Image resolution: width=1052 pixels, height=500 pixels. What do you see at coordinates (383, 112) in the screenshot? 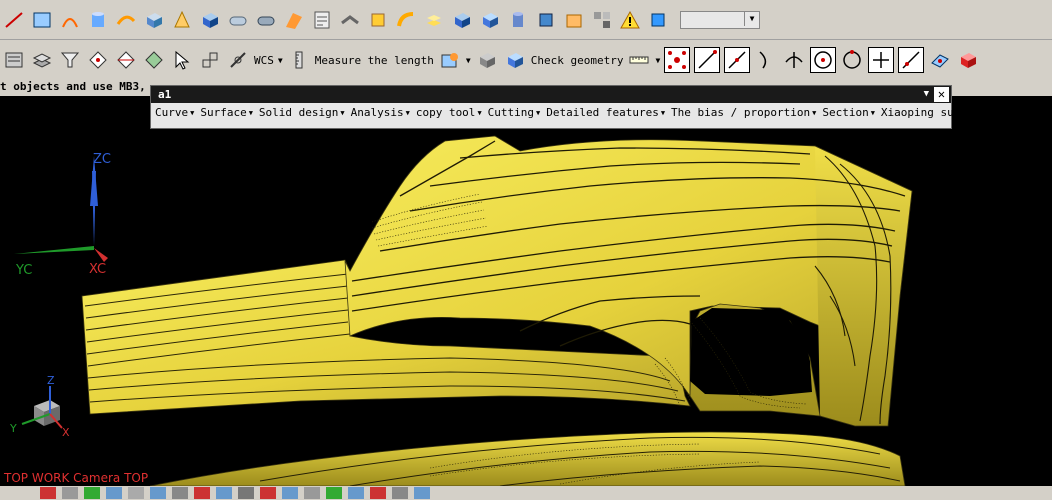
I see `menu-analysis: Analysis ▼` at bounding box center [383, 112].